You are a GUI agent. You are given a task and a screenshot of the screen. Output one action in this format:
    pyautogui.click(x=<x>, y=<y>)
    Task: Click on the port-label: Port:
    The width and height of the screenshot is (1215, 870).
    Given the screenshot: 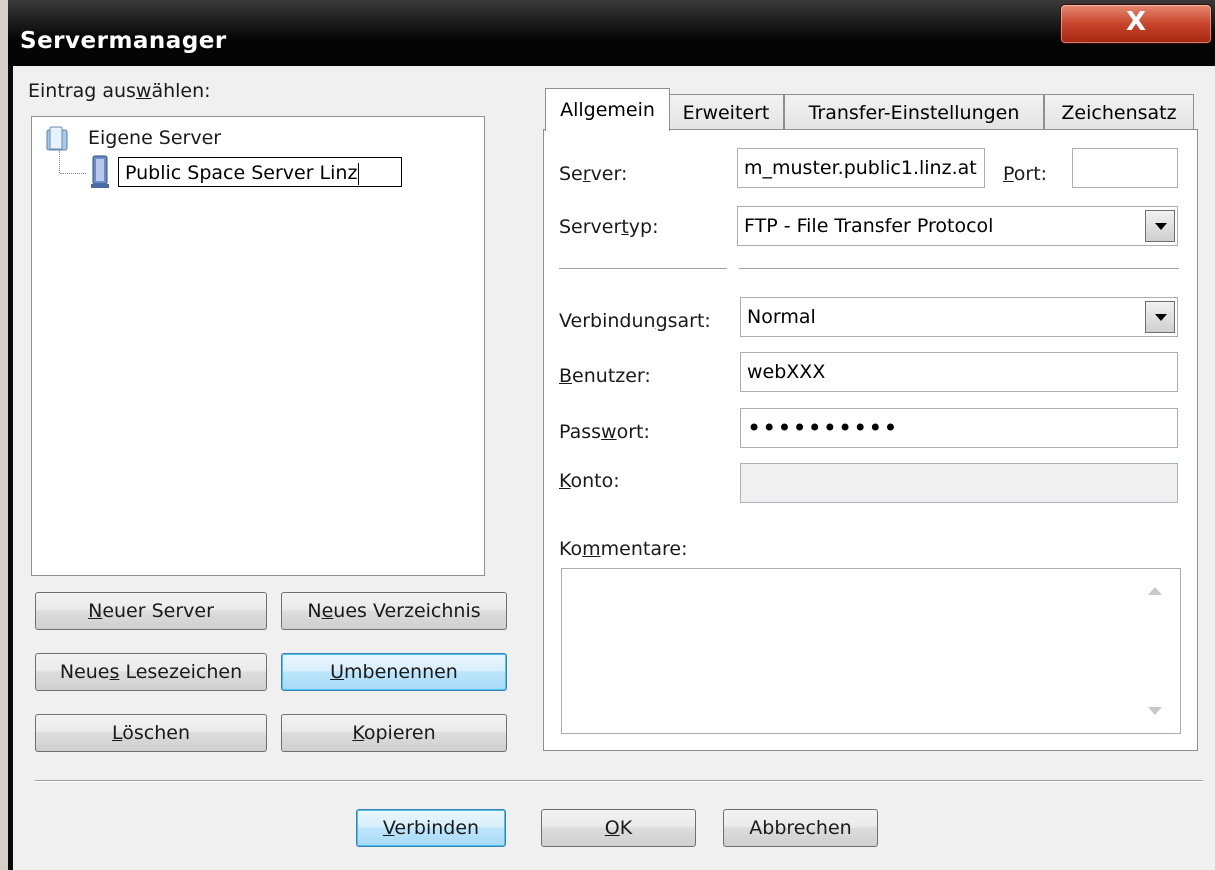 What is the action you would take?
    pyautogui.click(x=1025, y=174)
    